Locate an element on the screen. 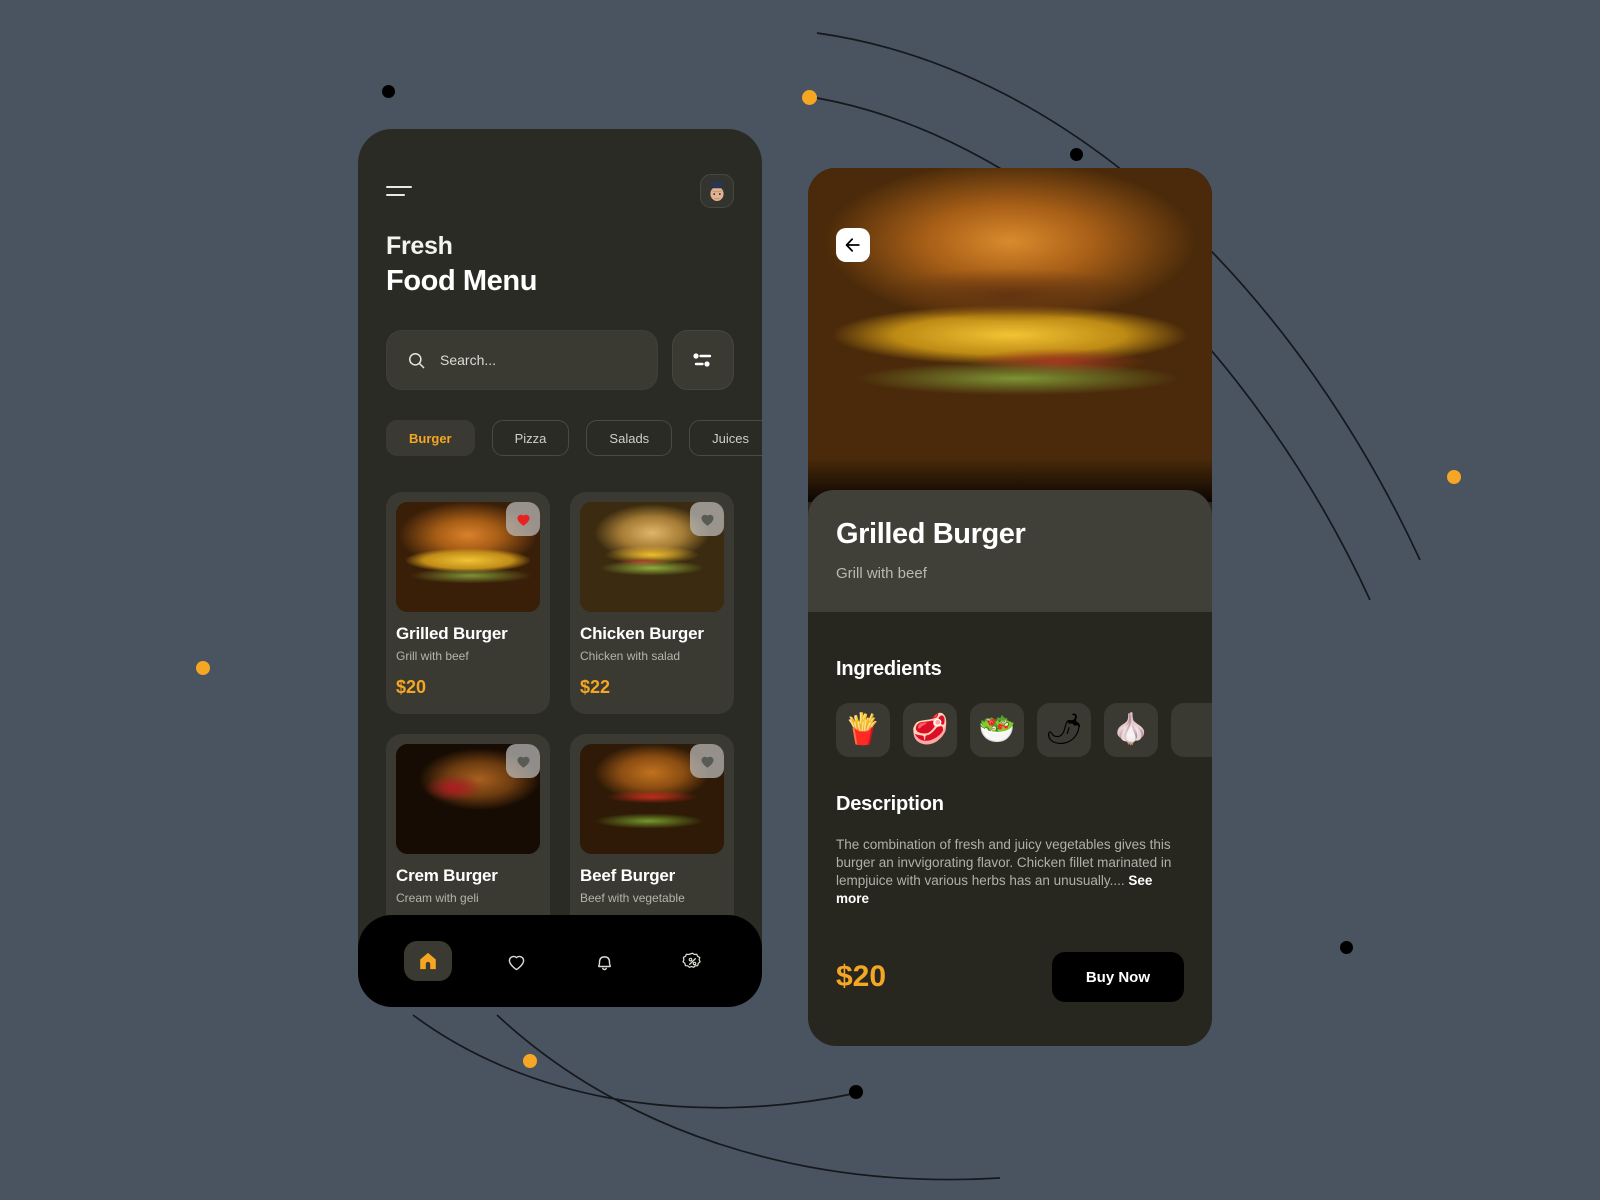 Image resolution: width=1600 pixels, height=1200 pixels. ingredients-section: Ingredients 🍟 🥩 🥗 🌶 🧄 is located at coordinates (1010, 707).